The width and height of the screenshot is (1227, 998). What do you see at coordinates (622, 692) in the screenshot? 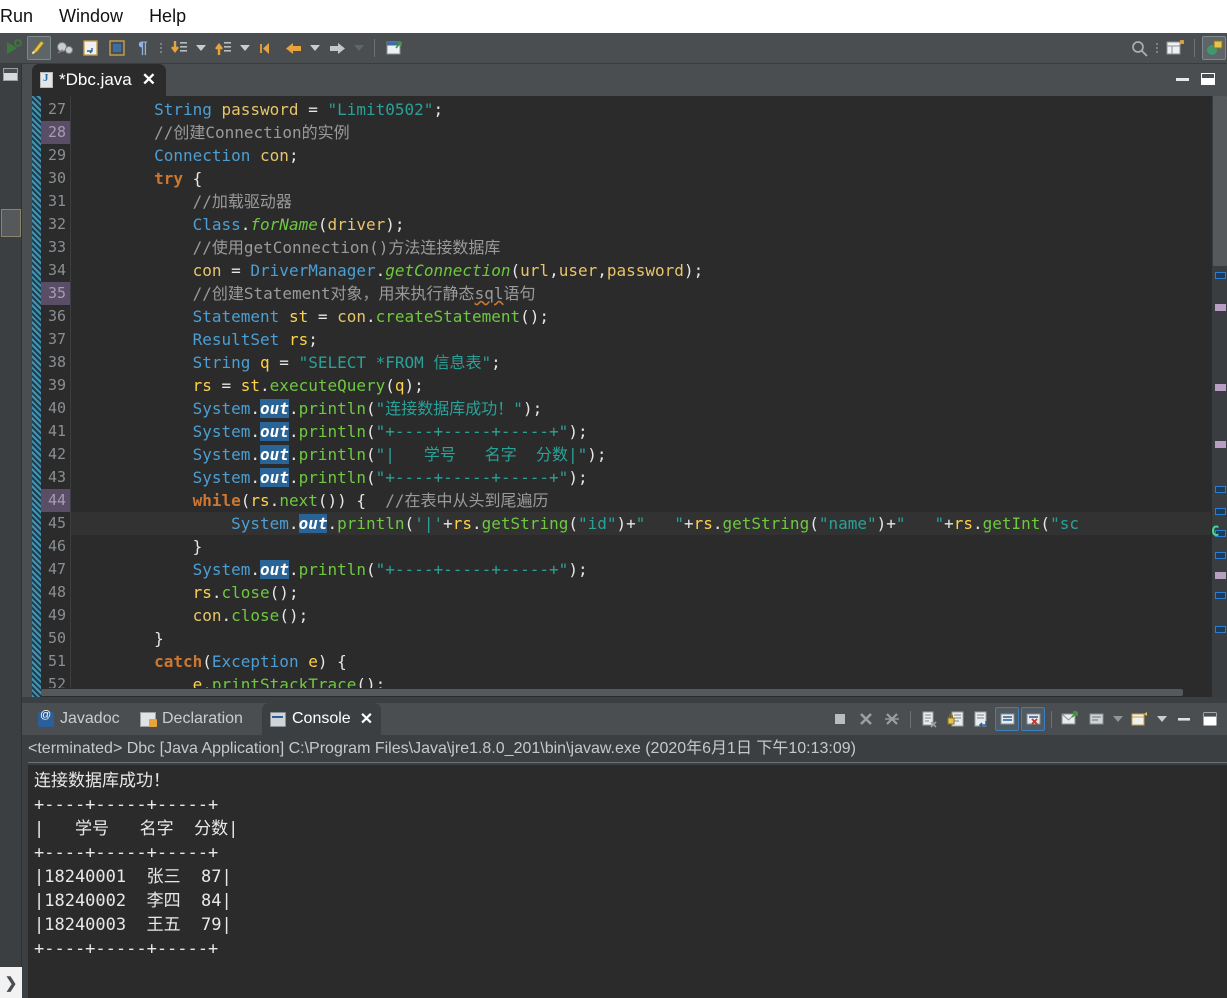
I see `horizontal-scrollbar` at bounding box center [622, 692].